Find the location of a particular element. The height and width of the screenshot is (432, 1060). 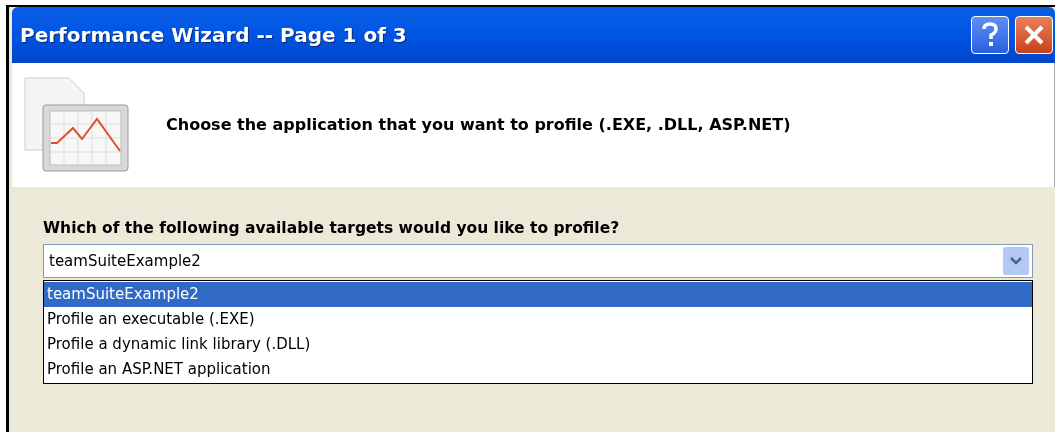

dropdown-value: teamSuiteExample2 is located at coordinates (125, 261).